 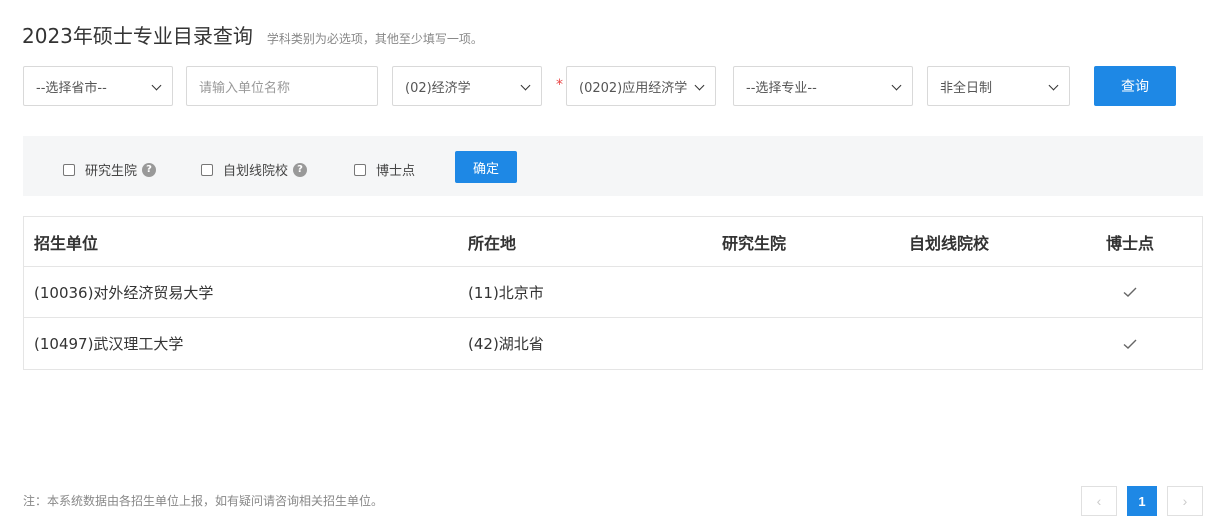 What do you see at coordinates (438, 88) in the screenshot?
I see `category-select-value: (02)经济学` at bounding box center [438, 88].